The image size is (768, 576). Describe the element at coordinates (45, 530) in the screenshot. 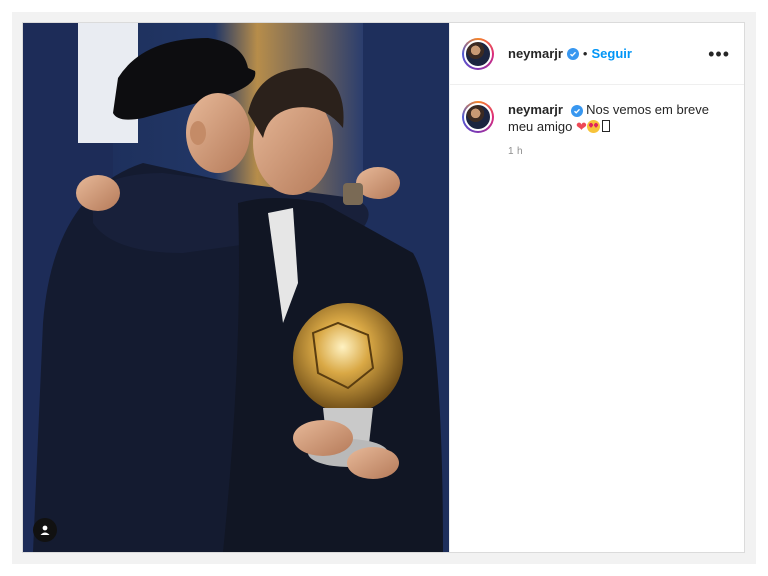

I see `user-tag-icon` at that location.